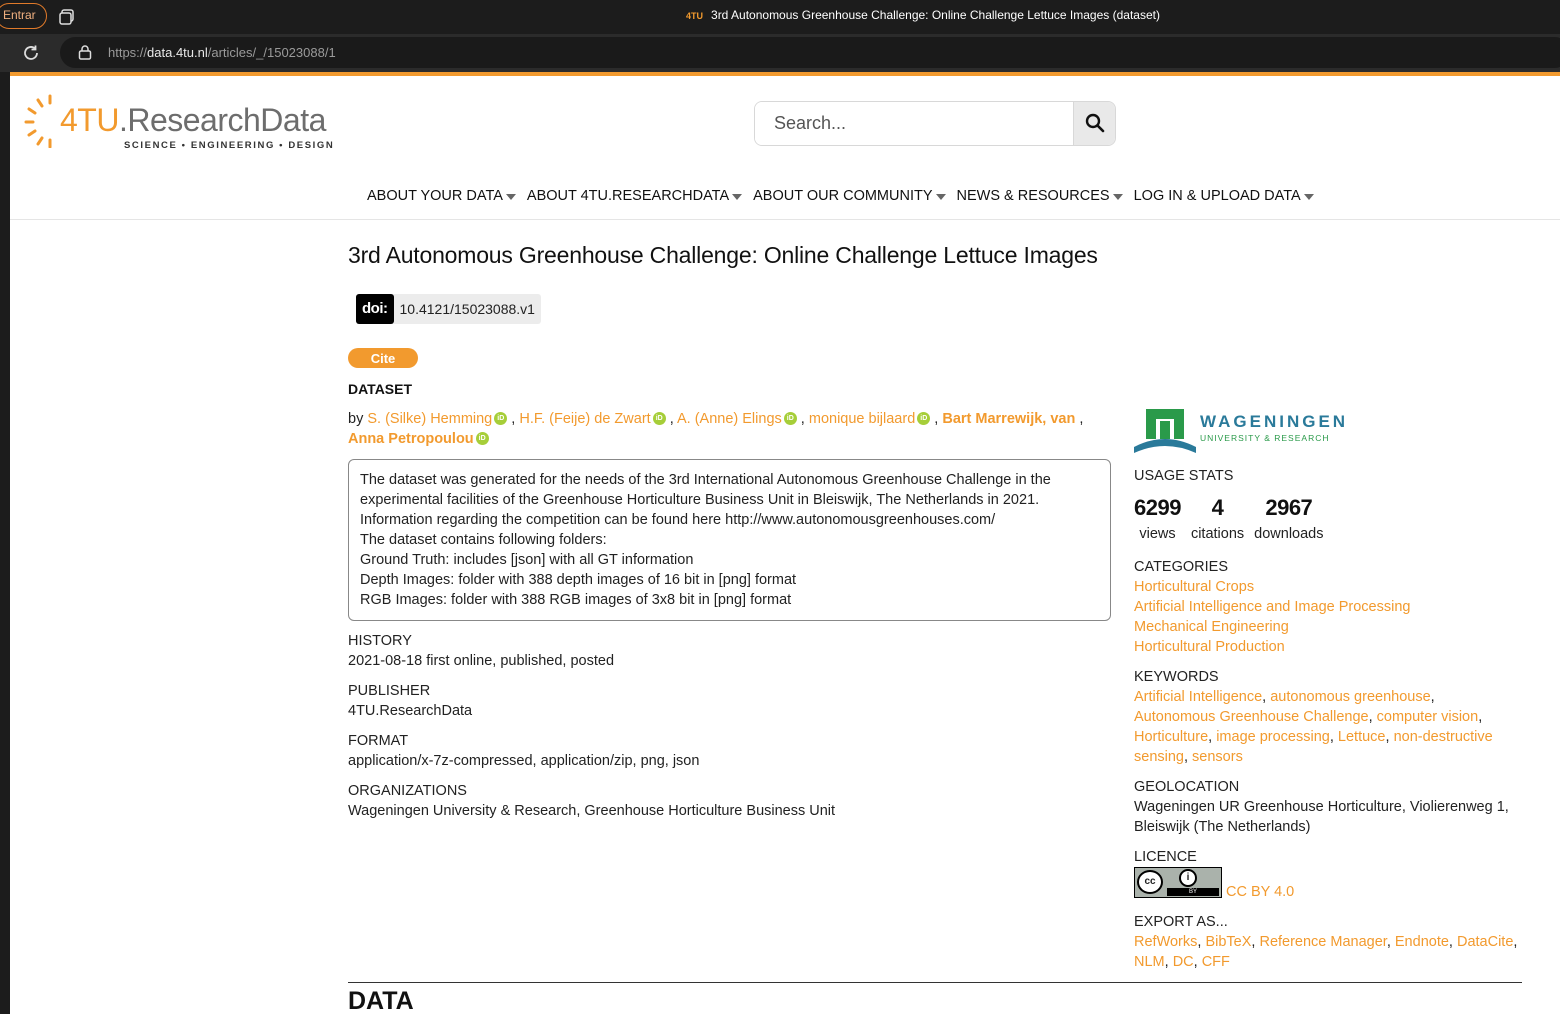  What do you see at coordinates (1228, 942) in the screenshot?
I see `export-link: BibTeX` at bounding box center [1228, 942].